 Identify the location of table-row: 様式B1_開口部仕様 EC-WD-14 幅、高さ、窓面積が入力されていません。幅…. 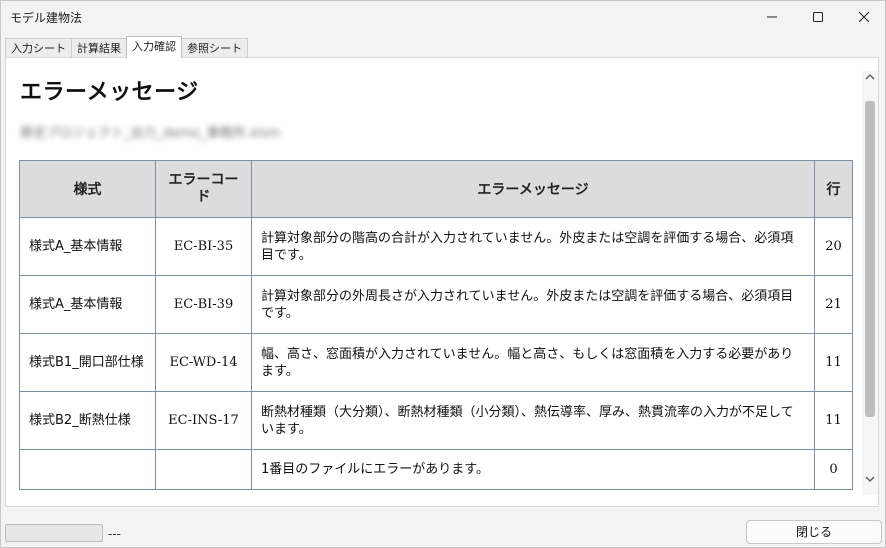
(436, 362).